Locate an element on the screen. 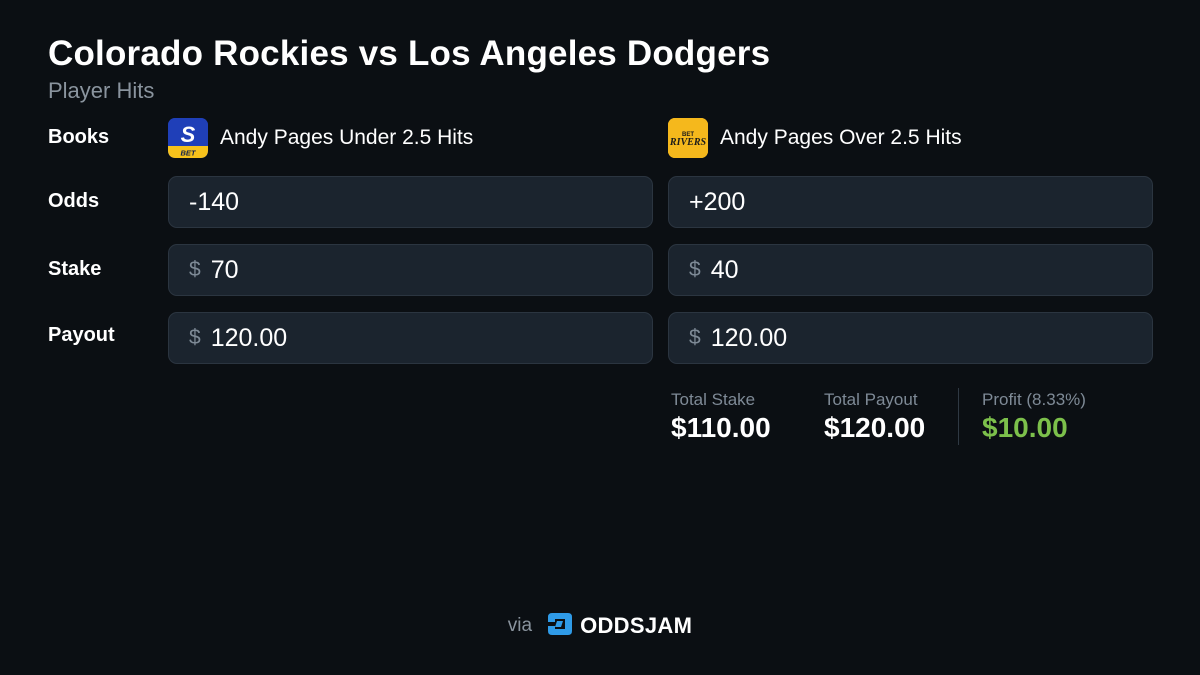 The height and width of the screenshot is (675, 1200). footer: via ODDSJAM is located at coordinates (600, 626).